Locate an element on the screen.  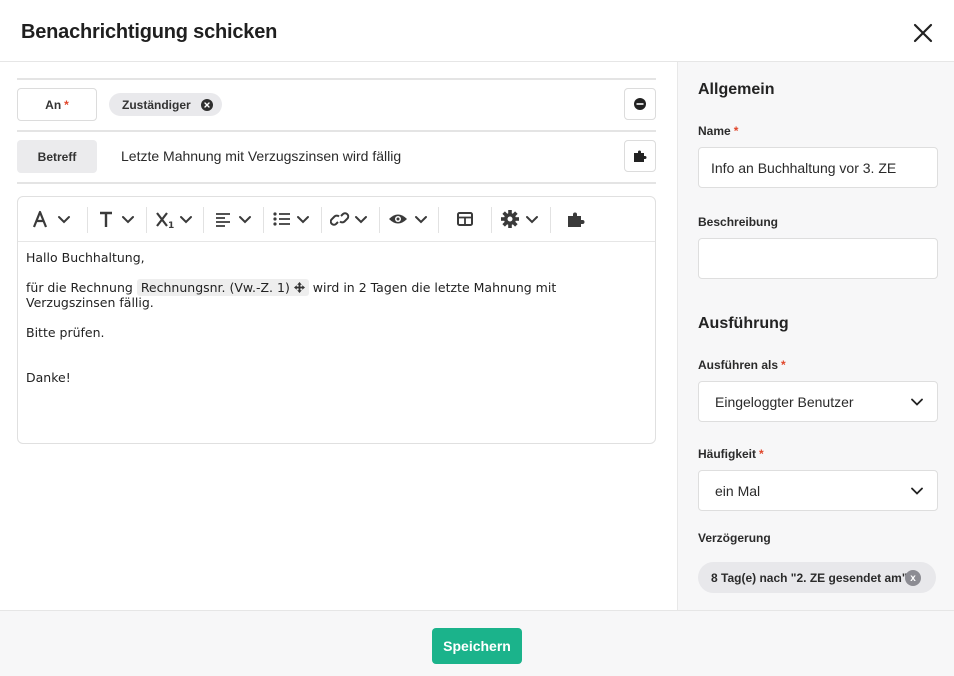
editor-toolbar: 1 is located at coordinates (336, 219).